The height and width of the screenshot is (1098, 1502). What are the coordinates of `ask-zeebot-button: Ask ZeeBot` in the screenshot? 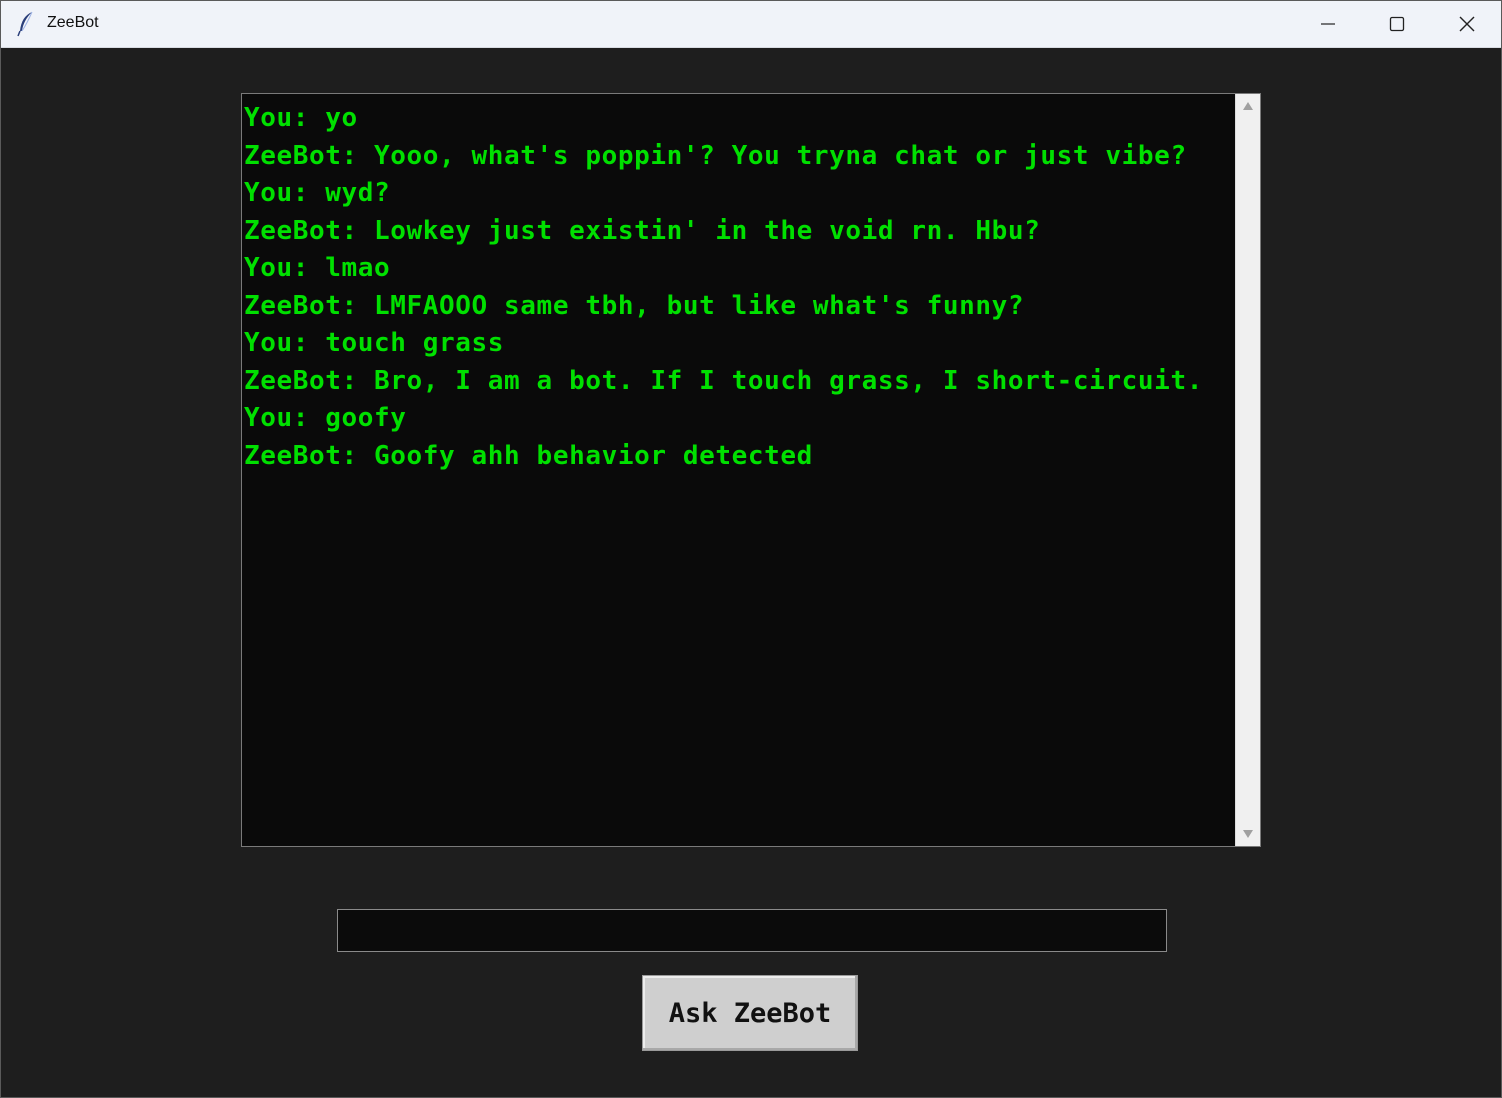 It's located at (750, 1013).